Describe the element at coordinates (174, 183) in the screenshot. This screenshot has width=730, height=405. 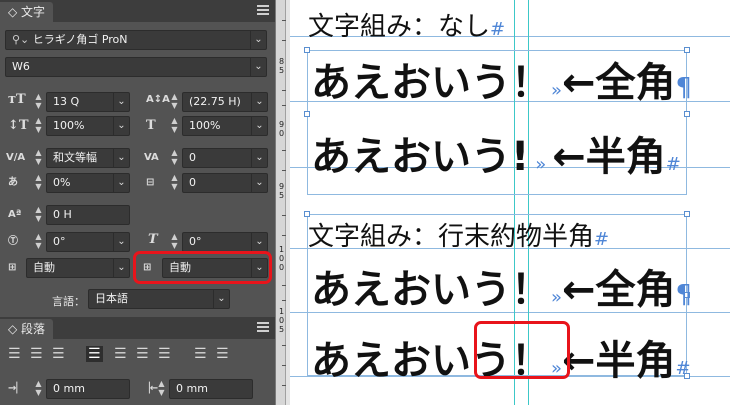
I see `grid-stepper: ▲ ▼` at that location.